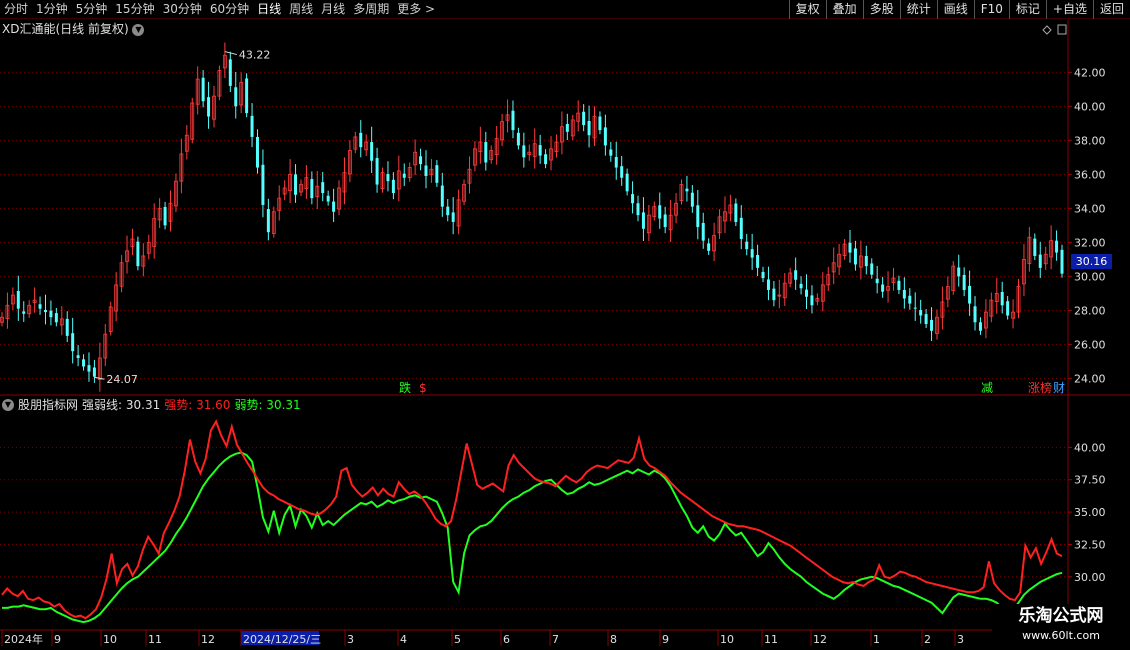 This screenshot has width=1130, height=650. I want to click on period-tab: 60分钟, so click(229, 9).